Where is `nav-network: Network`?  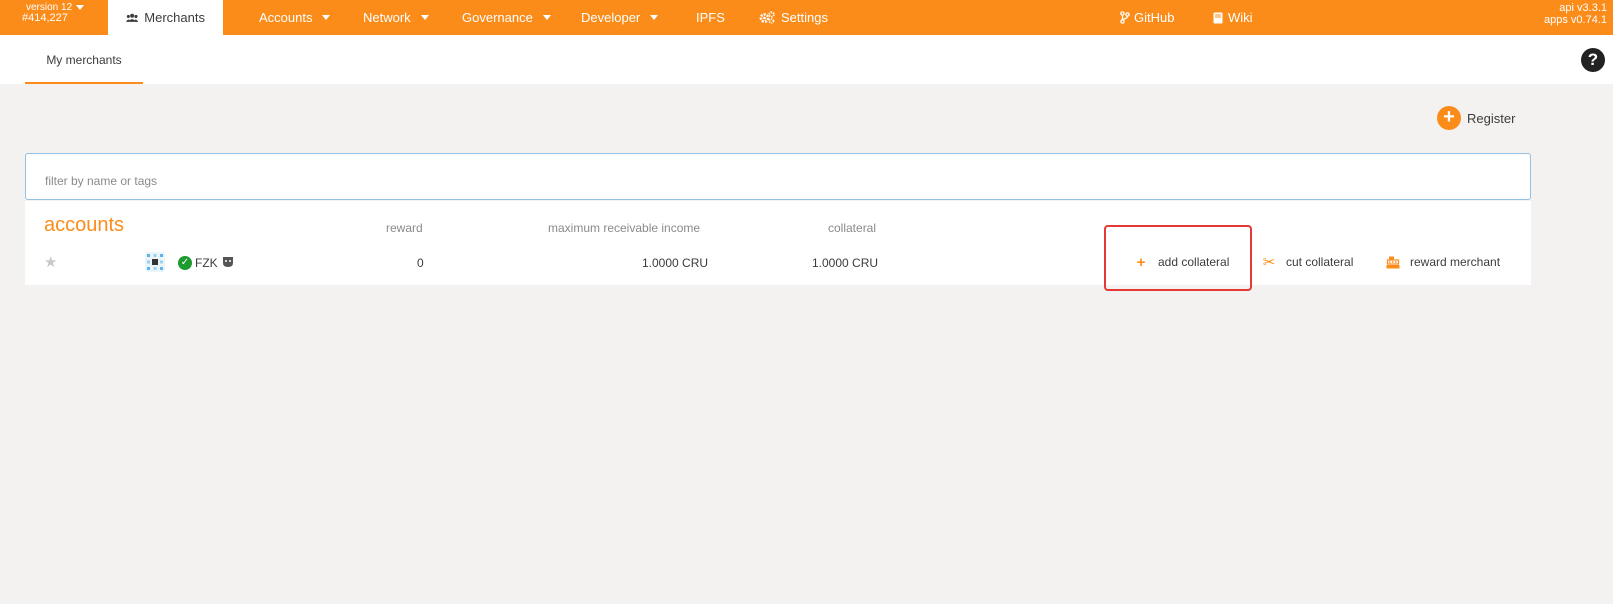
nav-network: Network is located at coordinates (396, 17).